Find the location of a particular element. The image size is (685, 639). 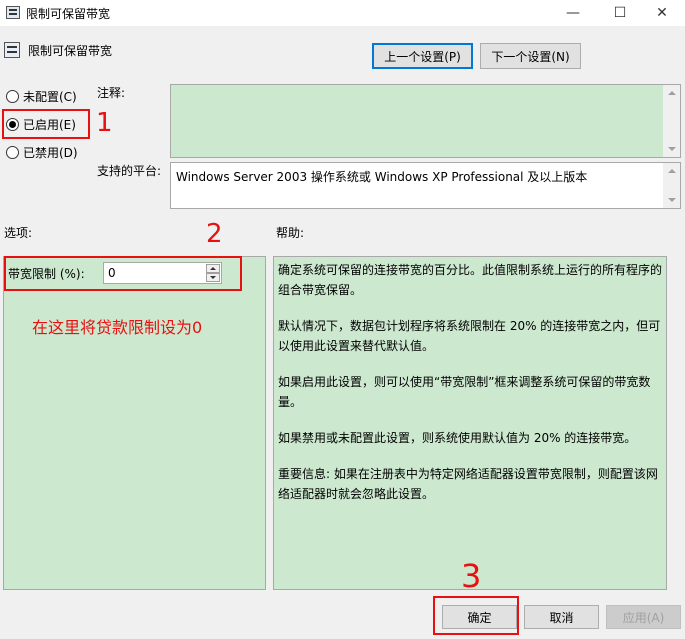

platform-label: 支持的平台: is located at coordinates (129, 171).